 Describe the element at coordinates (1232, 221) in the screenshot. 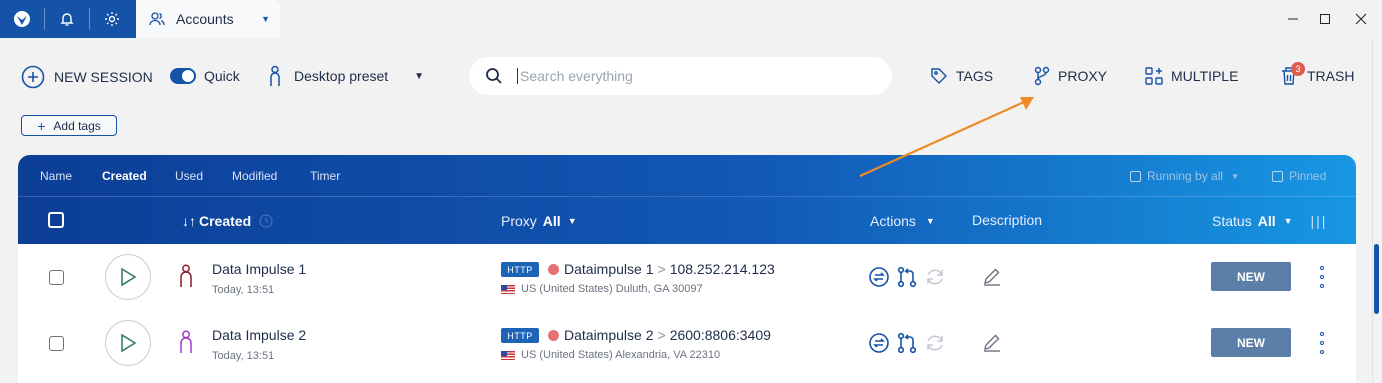

I see `col-status-label: Status` at that location.